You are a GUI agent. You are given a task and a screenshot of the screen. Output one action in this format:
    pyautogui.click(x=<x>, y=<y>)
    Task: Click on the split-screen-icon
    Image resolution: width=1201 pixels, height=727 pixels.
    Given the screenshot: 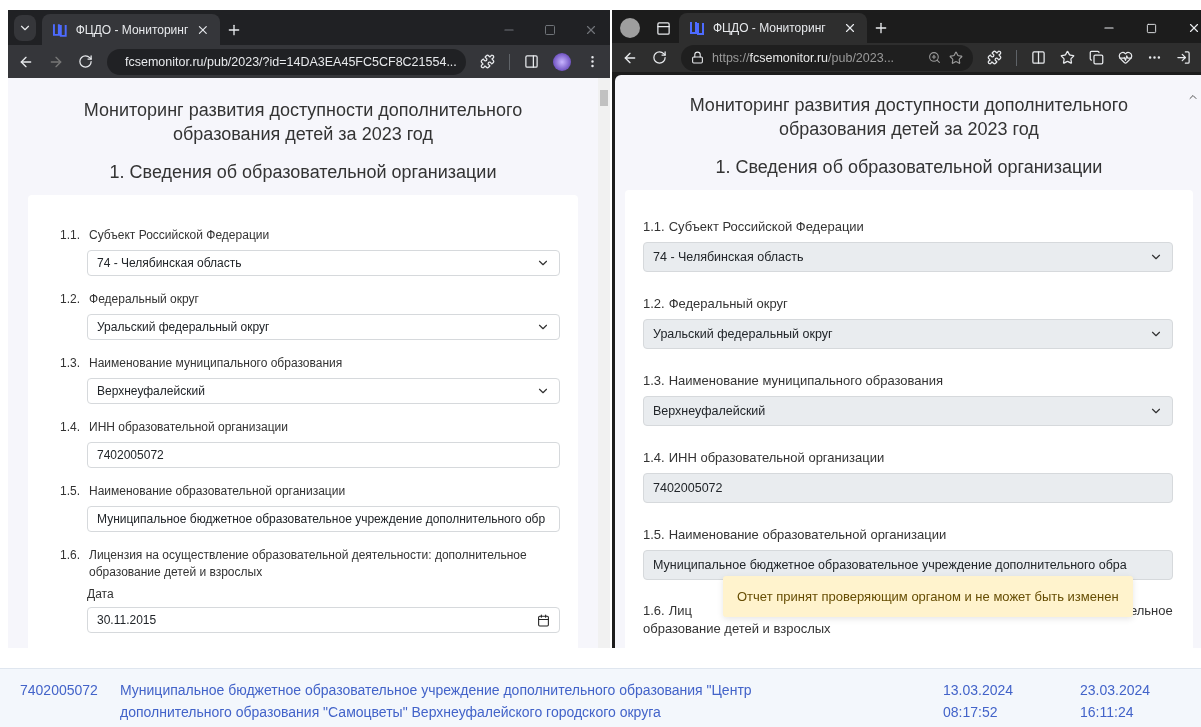 What is the action you would take?
    pyautogui.click(x=1038, y=57)
    